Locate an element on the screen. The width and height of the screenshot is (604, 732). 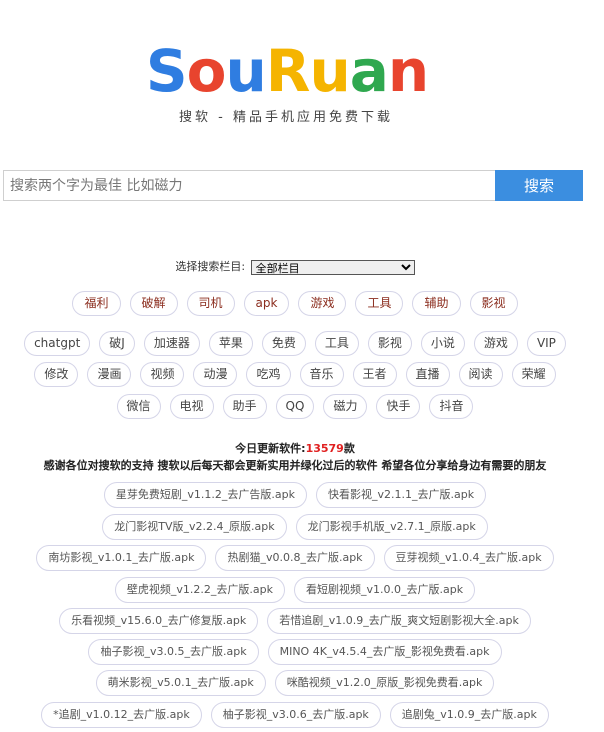
daily-update-stats: 今日更新软件:13579款 is located at coordinates (295, 448).